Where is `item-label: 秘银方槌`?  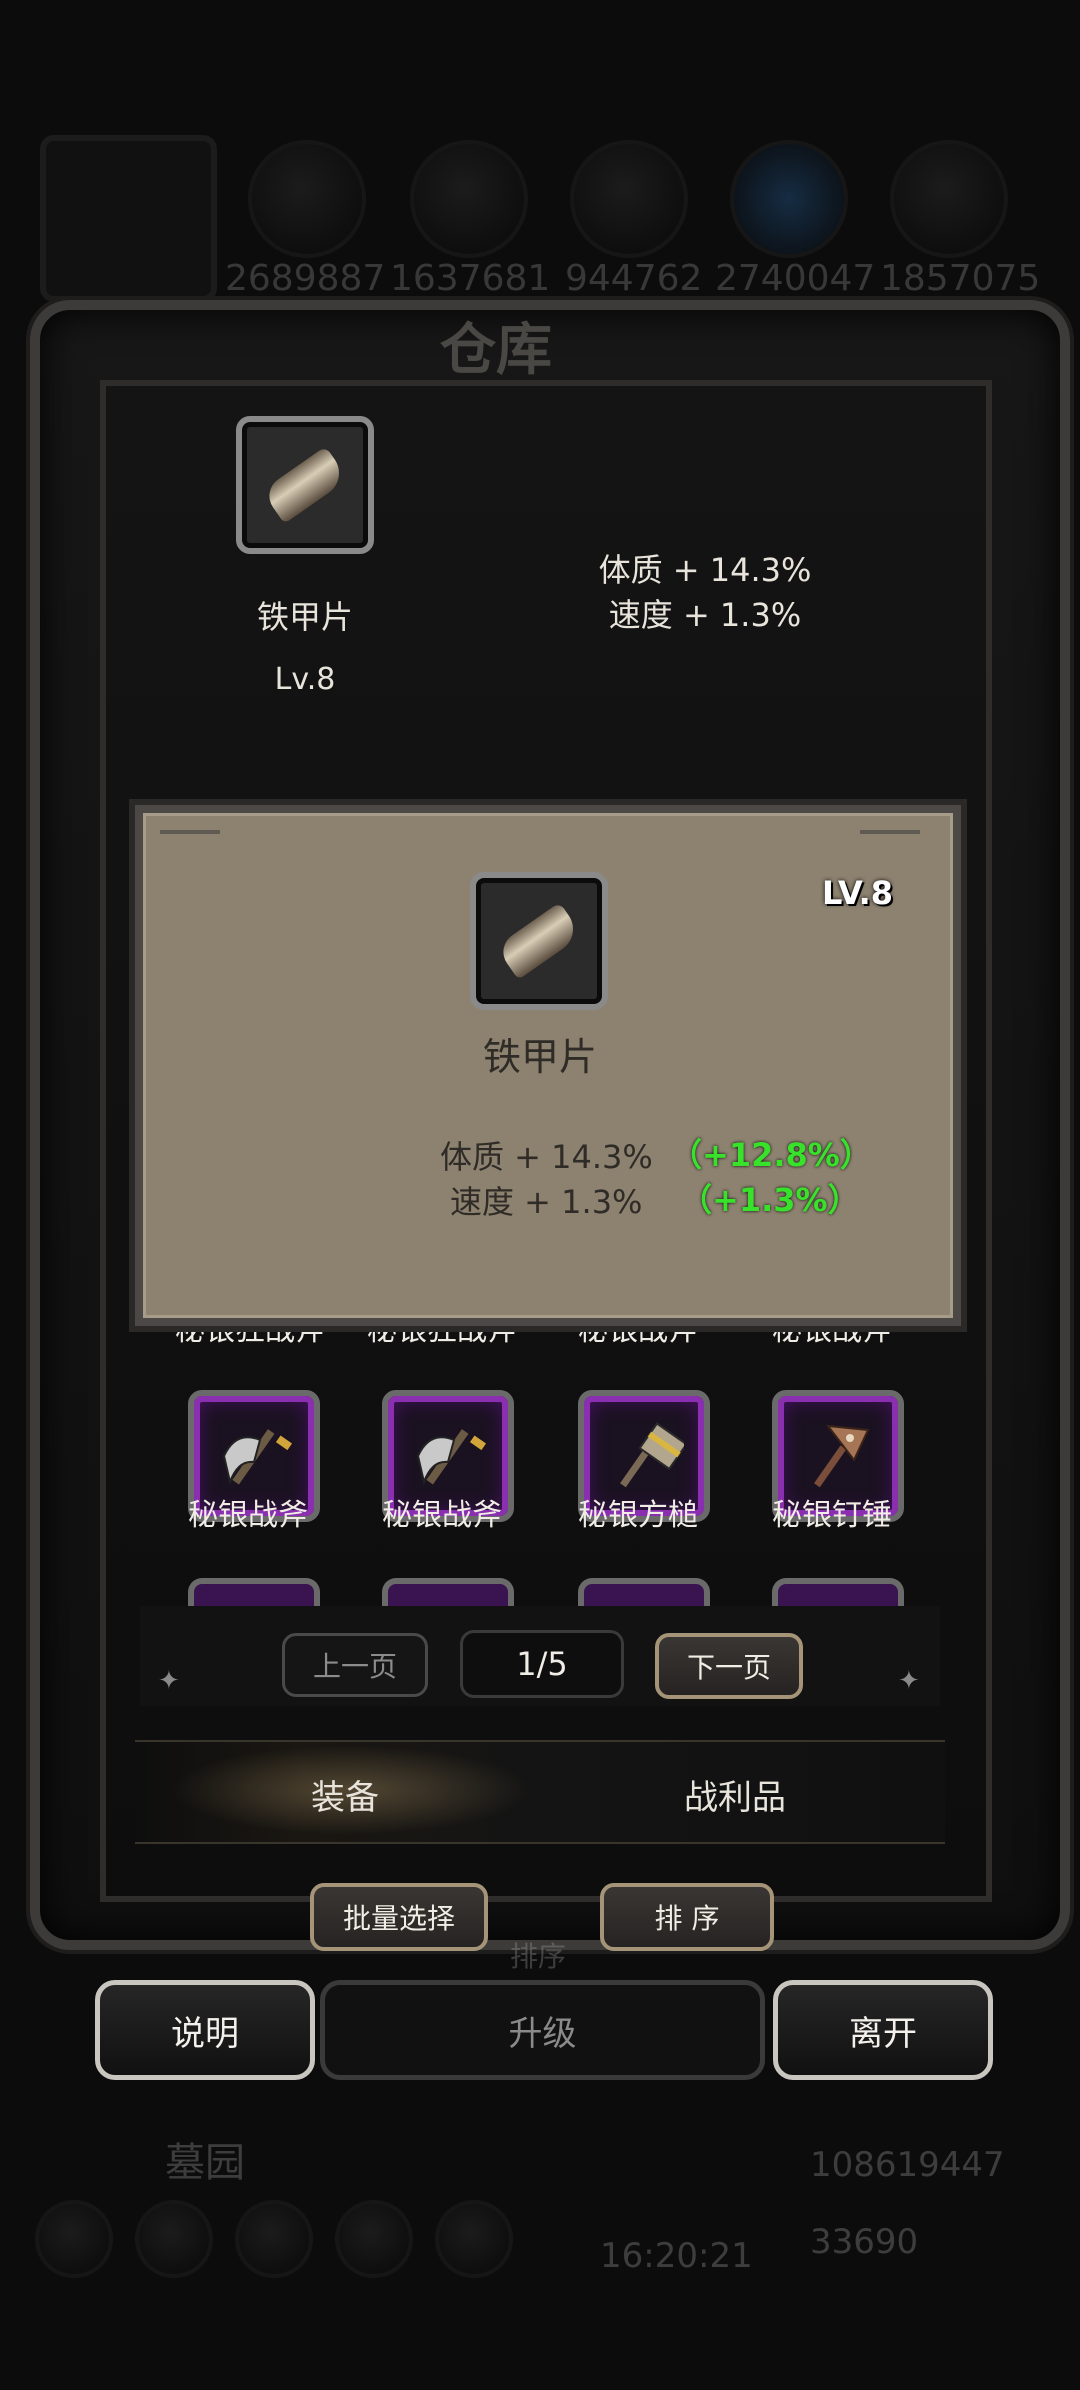
item-label: 秘银方槌 is located at coordinates (638, 1515).